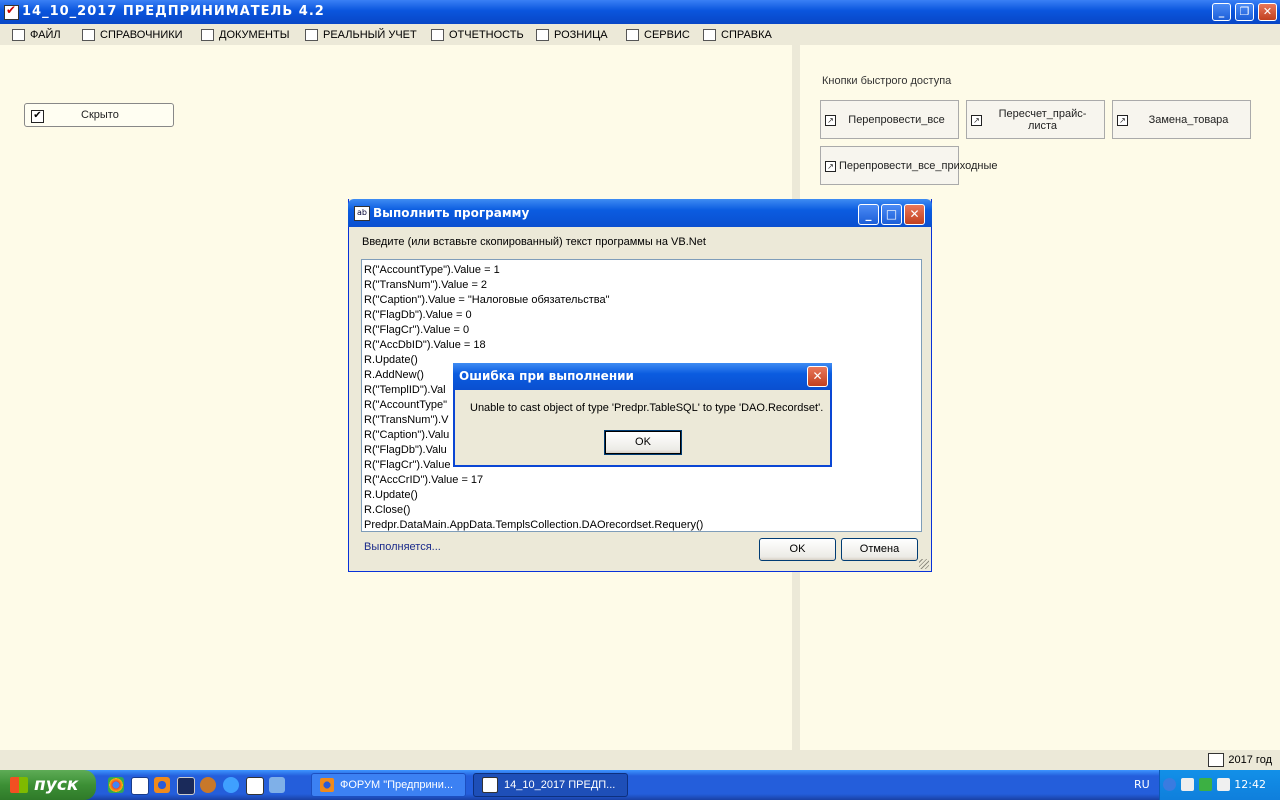 This screenshot has width=1280, height=800. I want to click on code-line: R("AccCrID").Value = 17, so click(424, 480).